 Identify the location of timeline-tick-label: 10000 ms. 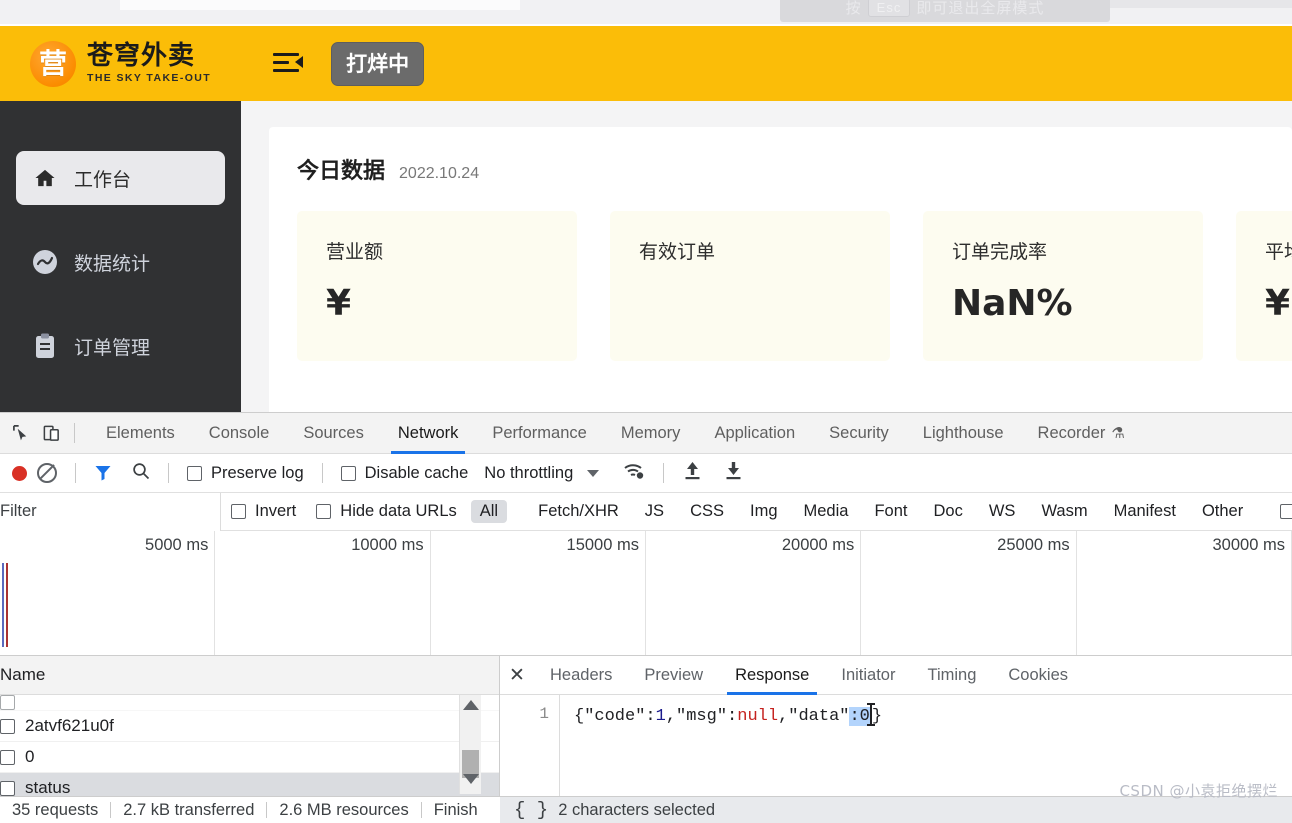
(387, 545).